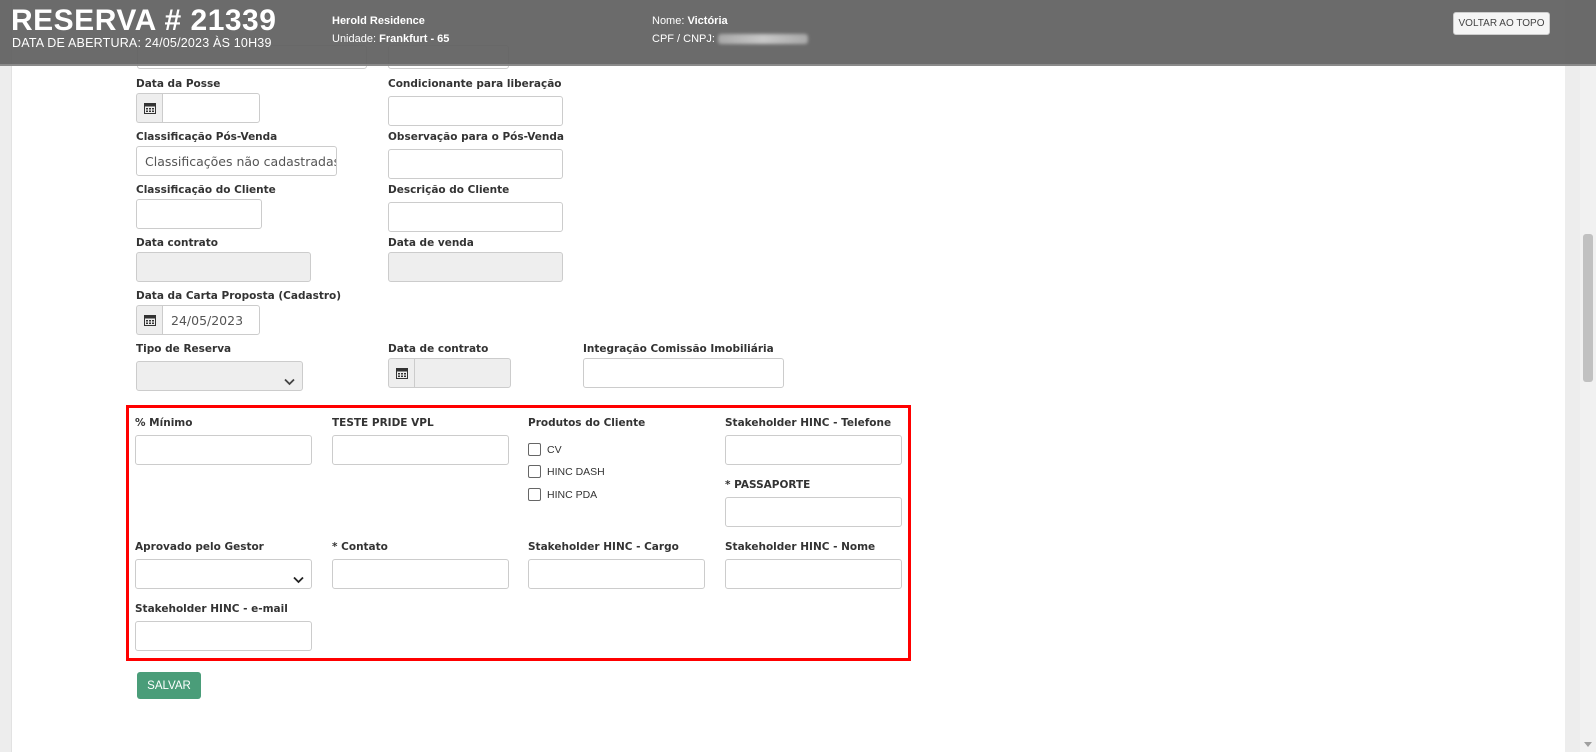 Image resolution: width=1596 pixels, height=752 pixels. What do you see at coordinates (354, 39) in the screenshot?
I see `unidade-label: Unidade:` at bounding box center [354, 39].